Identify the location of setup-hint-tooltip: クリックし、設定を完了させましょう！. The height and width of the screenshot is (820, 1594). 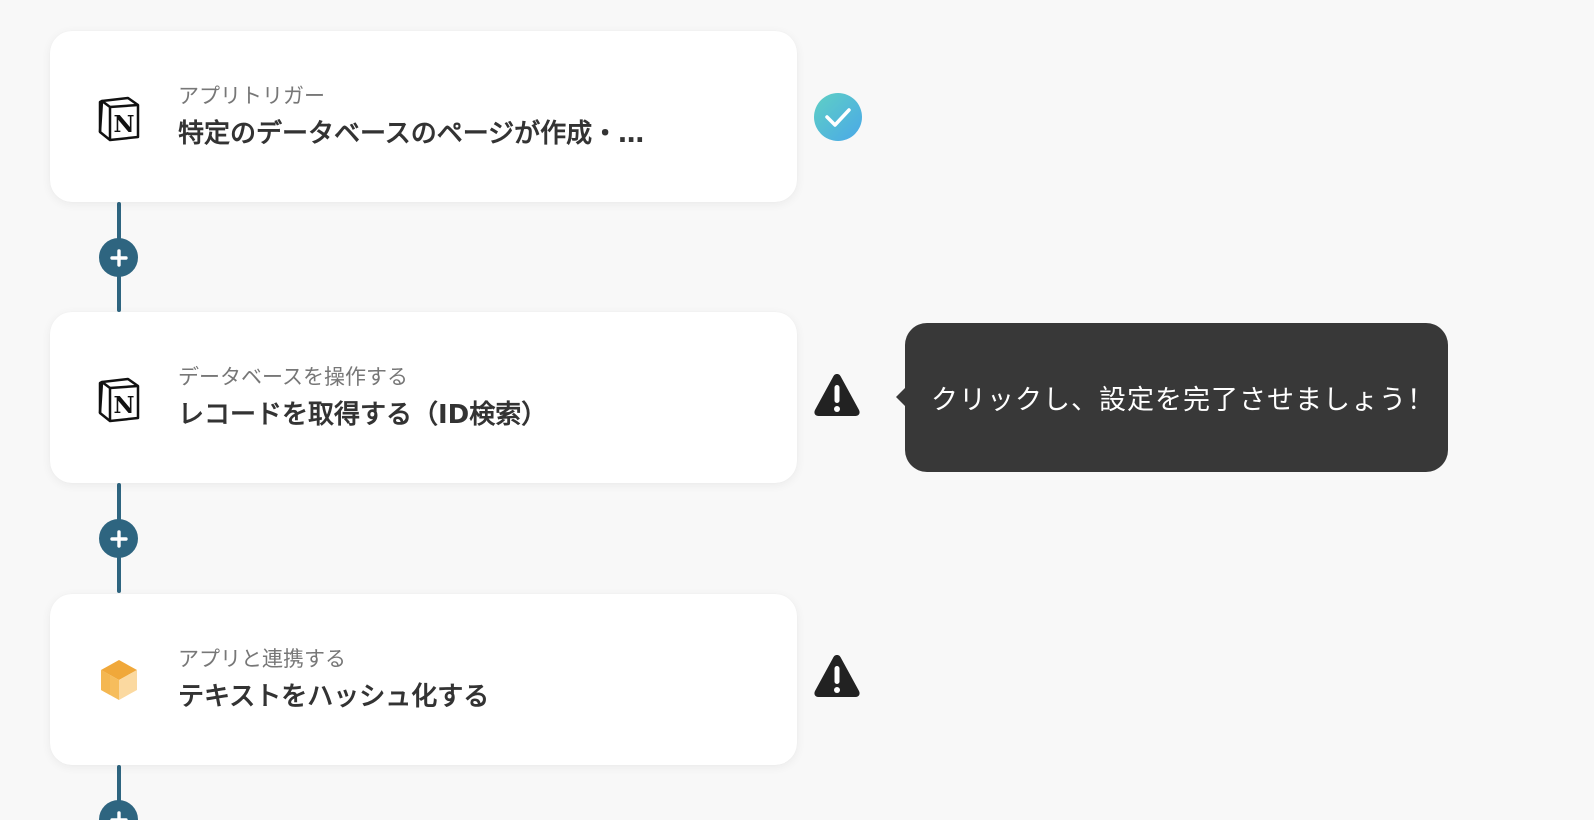
(1172, 397).